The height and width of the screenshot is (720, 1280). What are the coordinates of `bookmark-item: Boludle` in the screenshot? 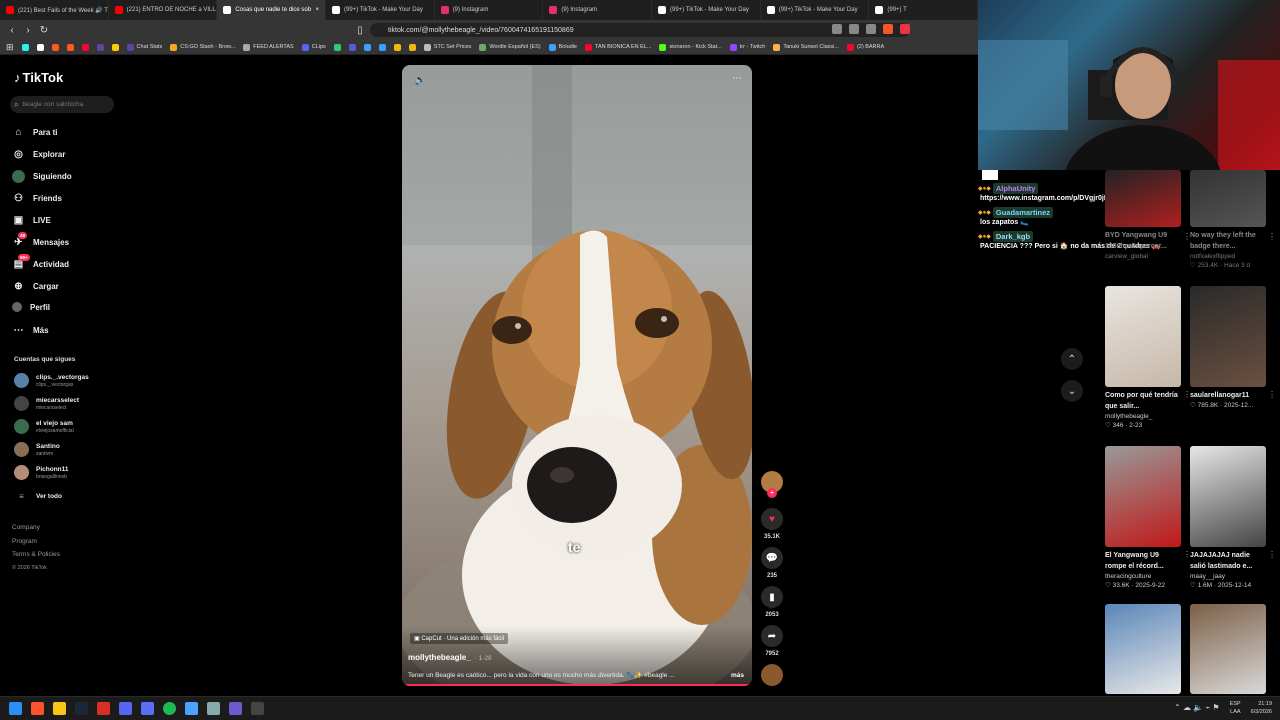 It's located at (562, 47).